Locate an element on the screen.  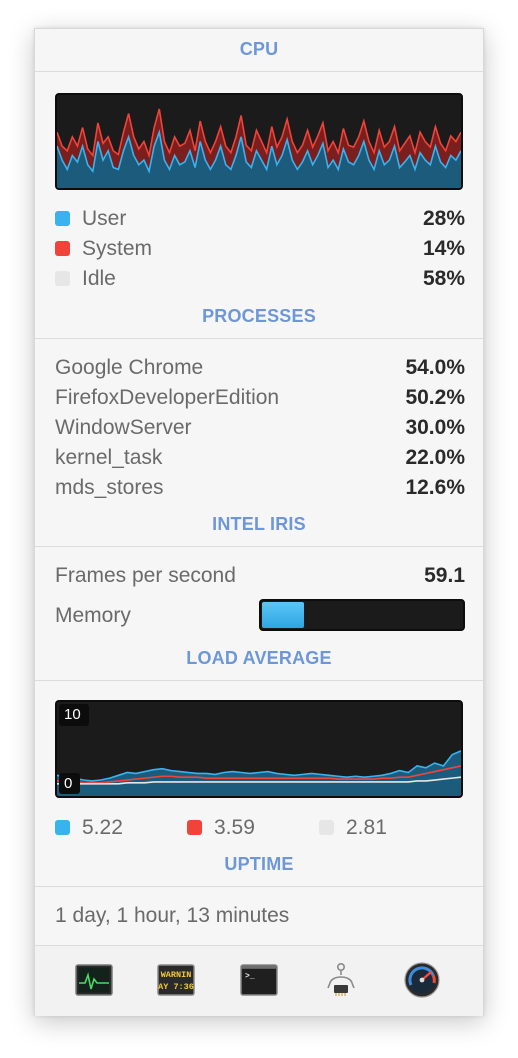
cpu-legend-system: System 14% is located at coordinates (260, 250).